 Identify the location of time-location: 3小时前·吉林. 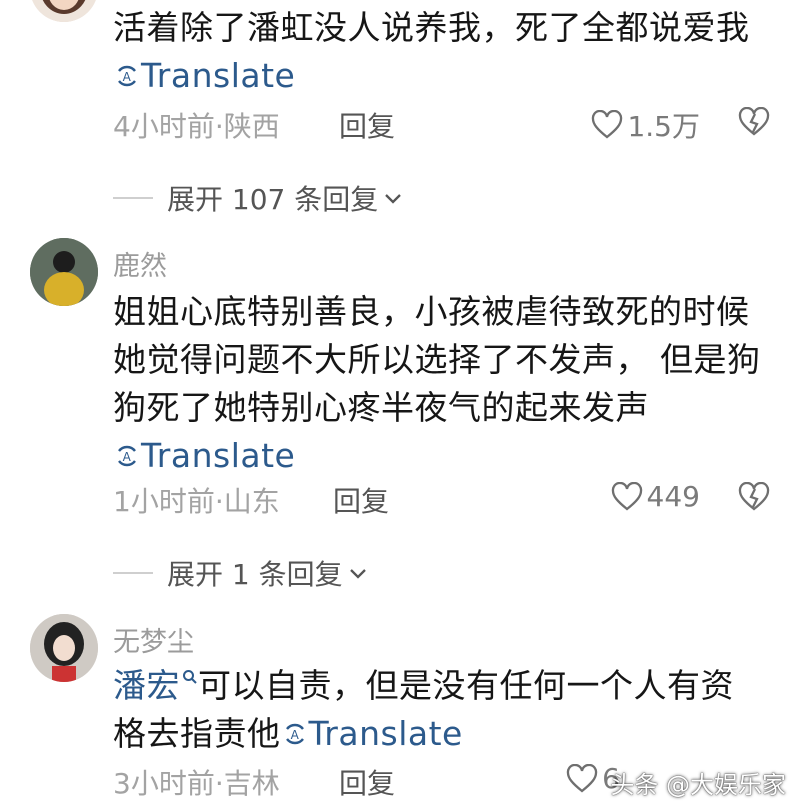
(196, 783).